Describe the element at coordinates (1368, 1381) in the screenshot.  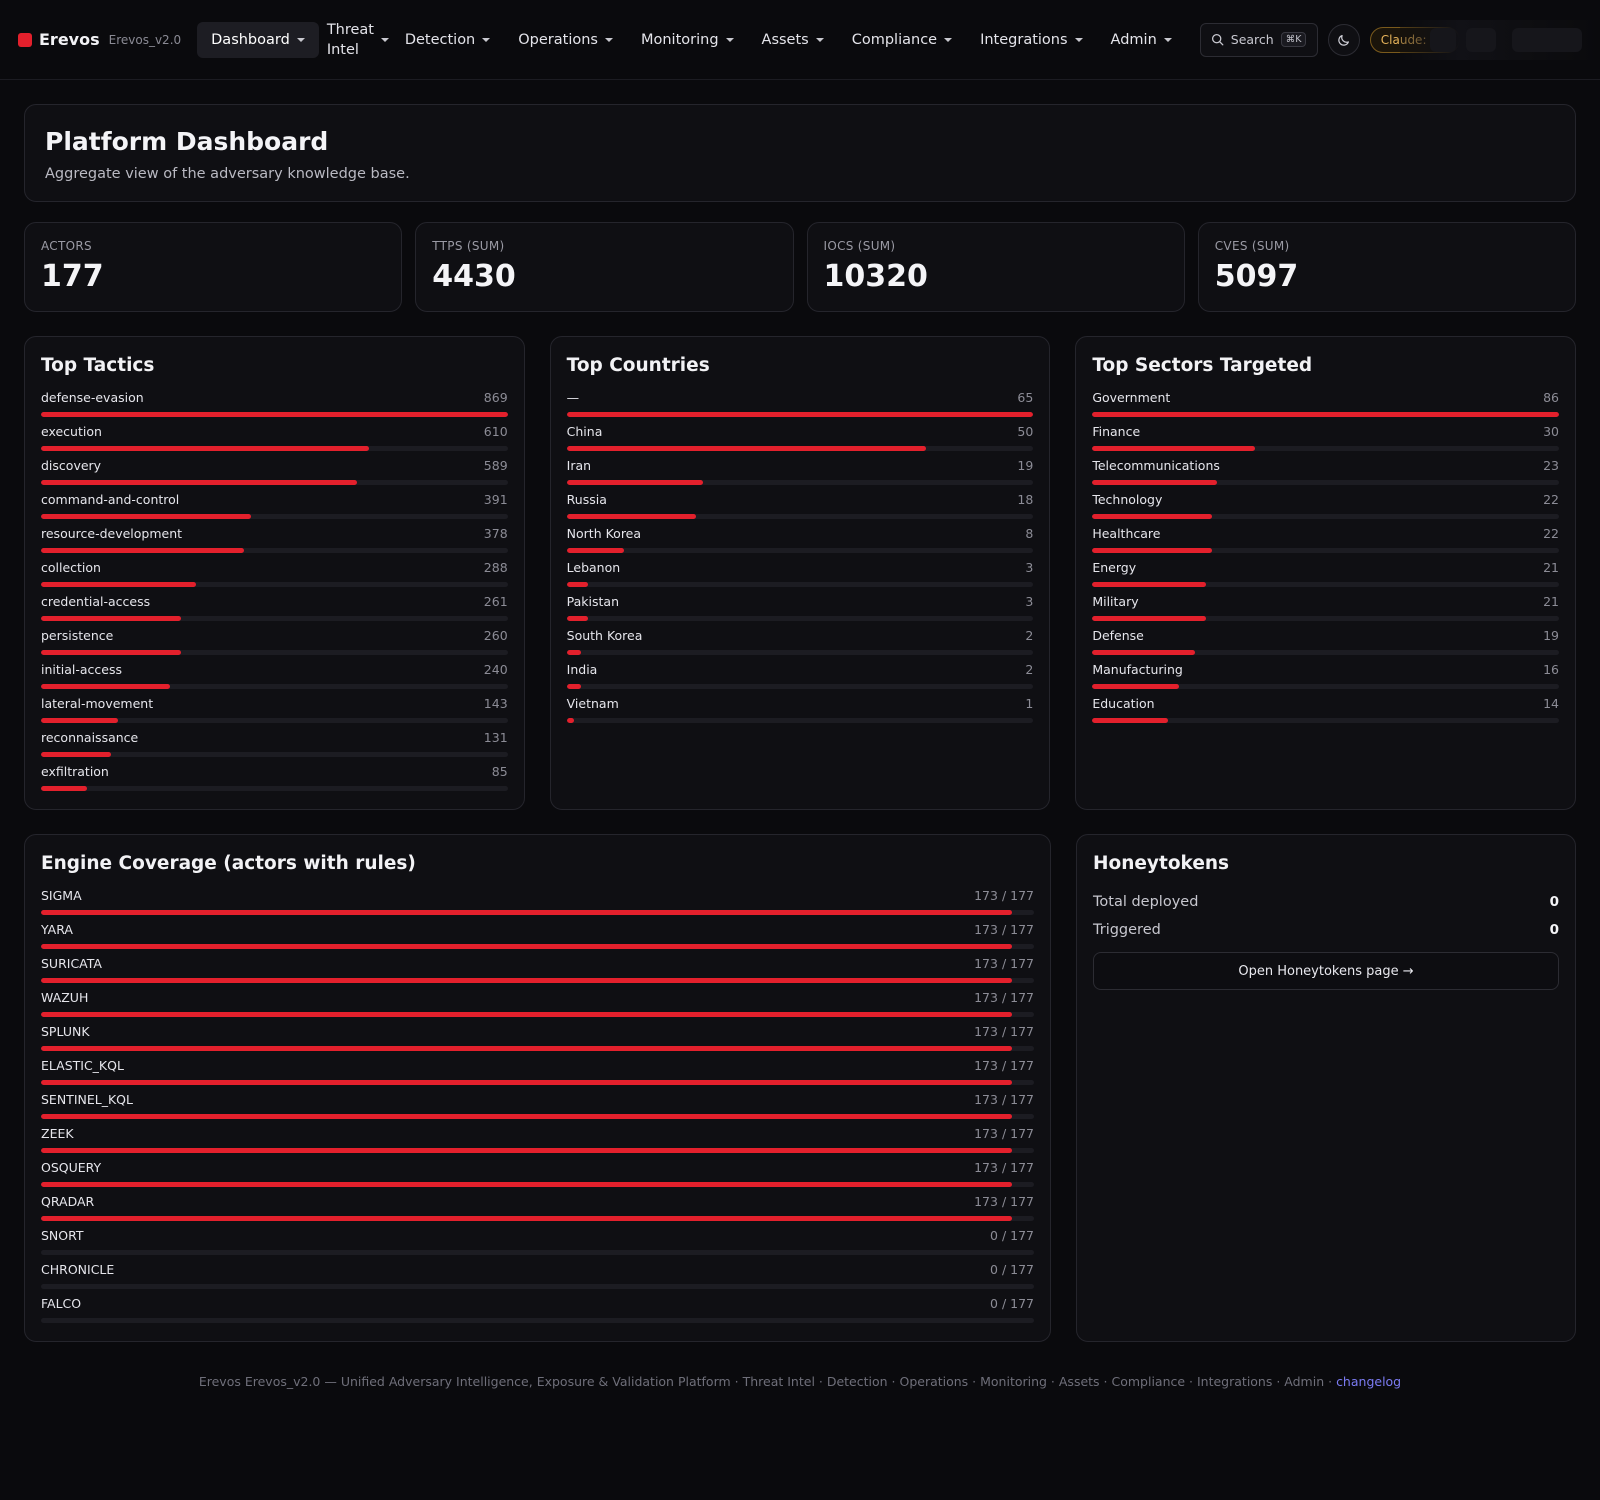
I see `changelog-link: changelog` at that location.